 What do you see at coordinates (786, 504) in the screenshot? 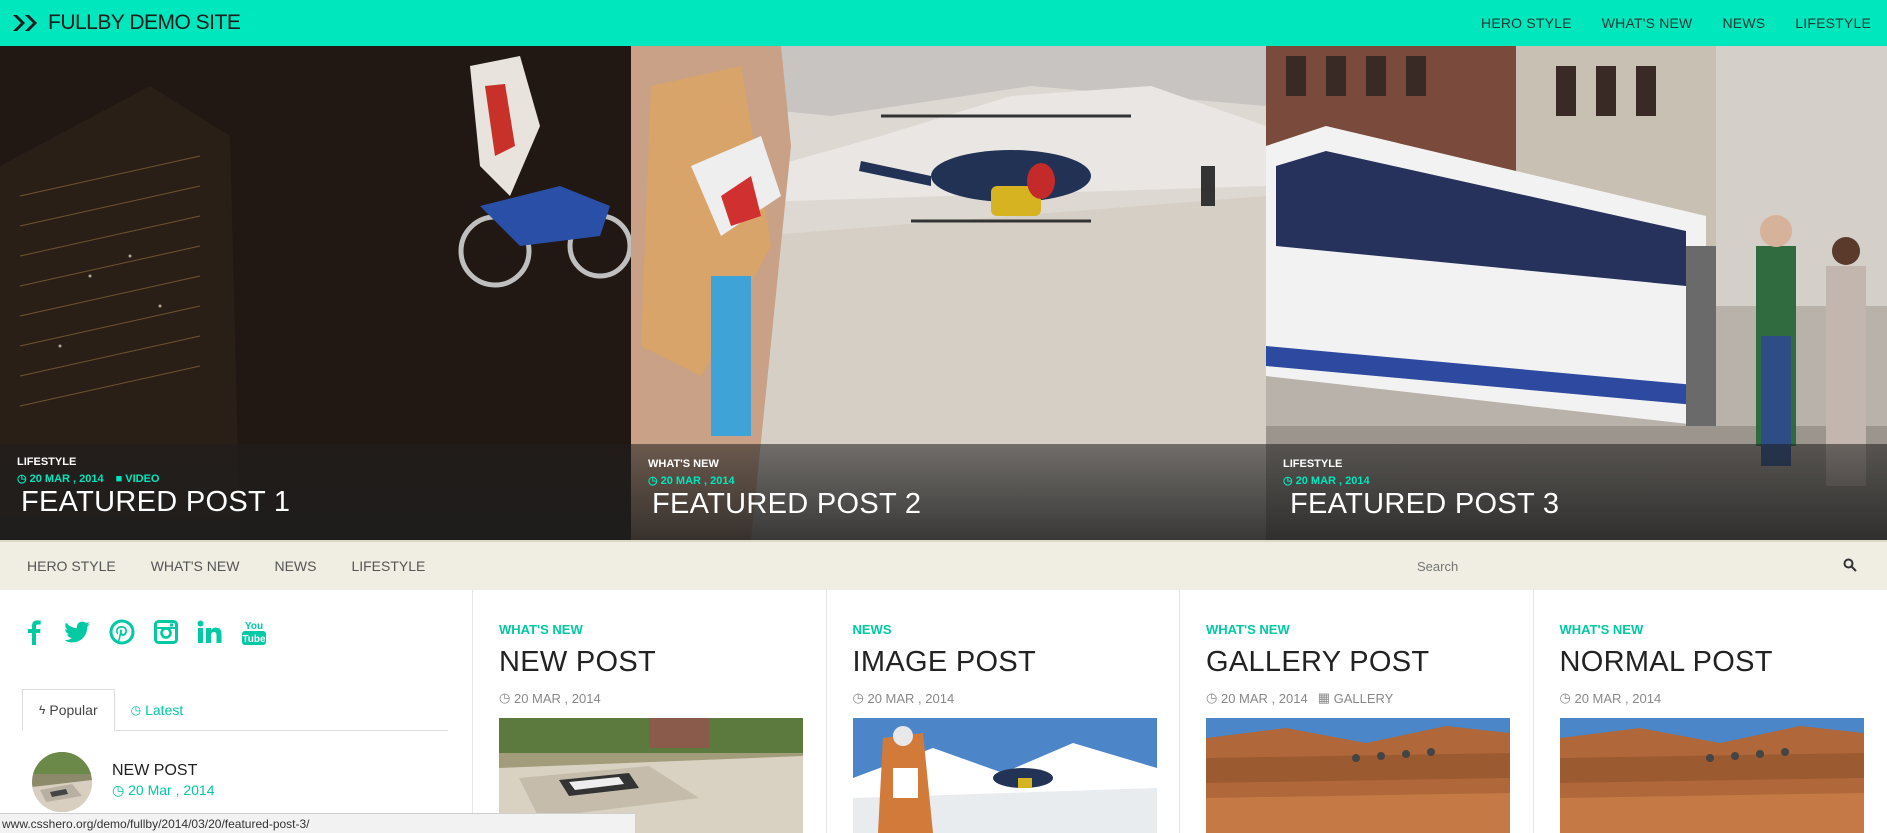
I see `featured-title: FEATURED POST 2` at bounding box center [786, 504].